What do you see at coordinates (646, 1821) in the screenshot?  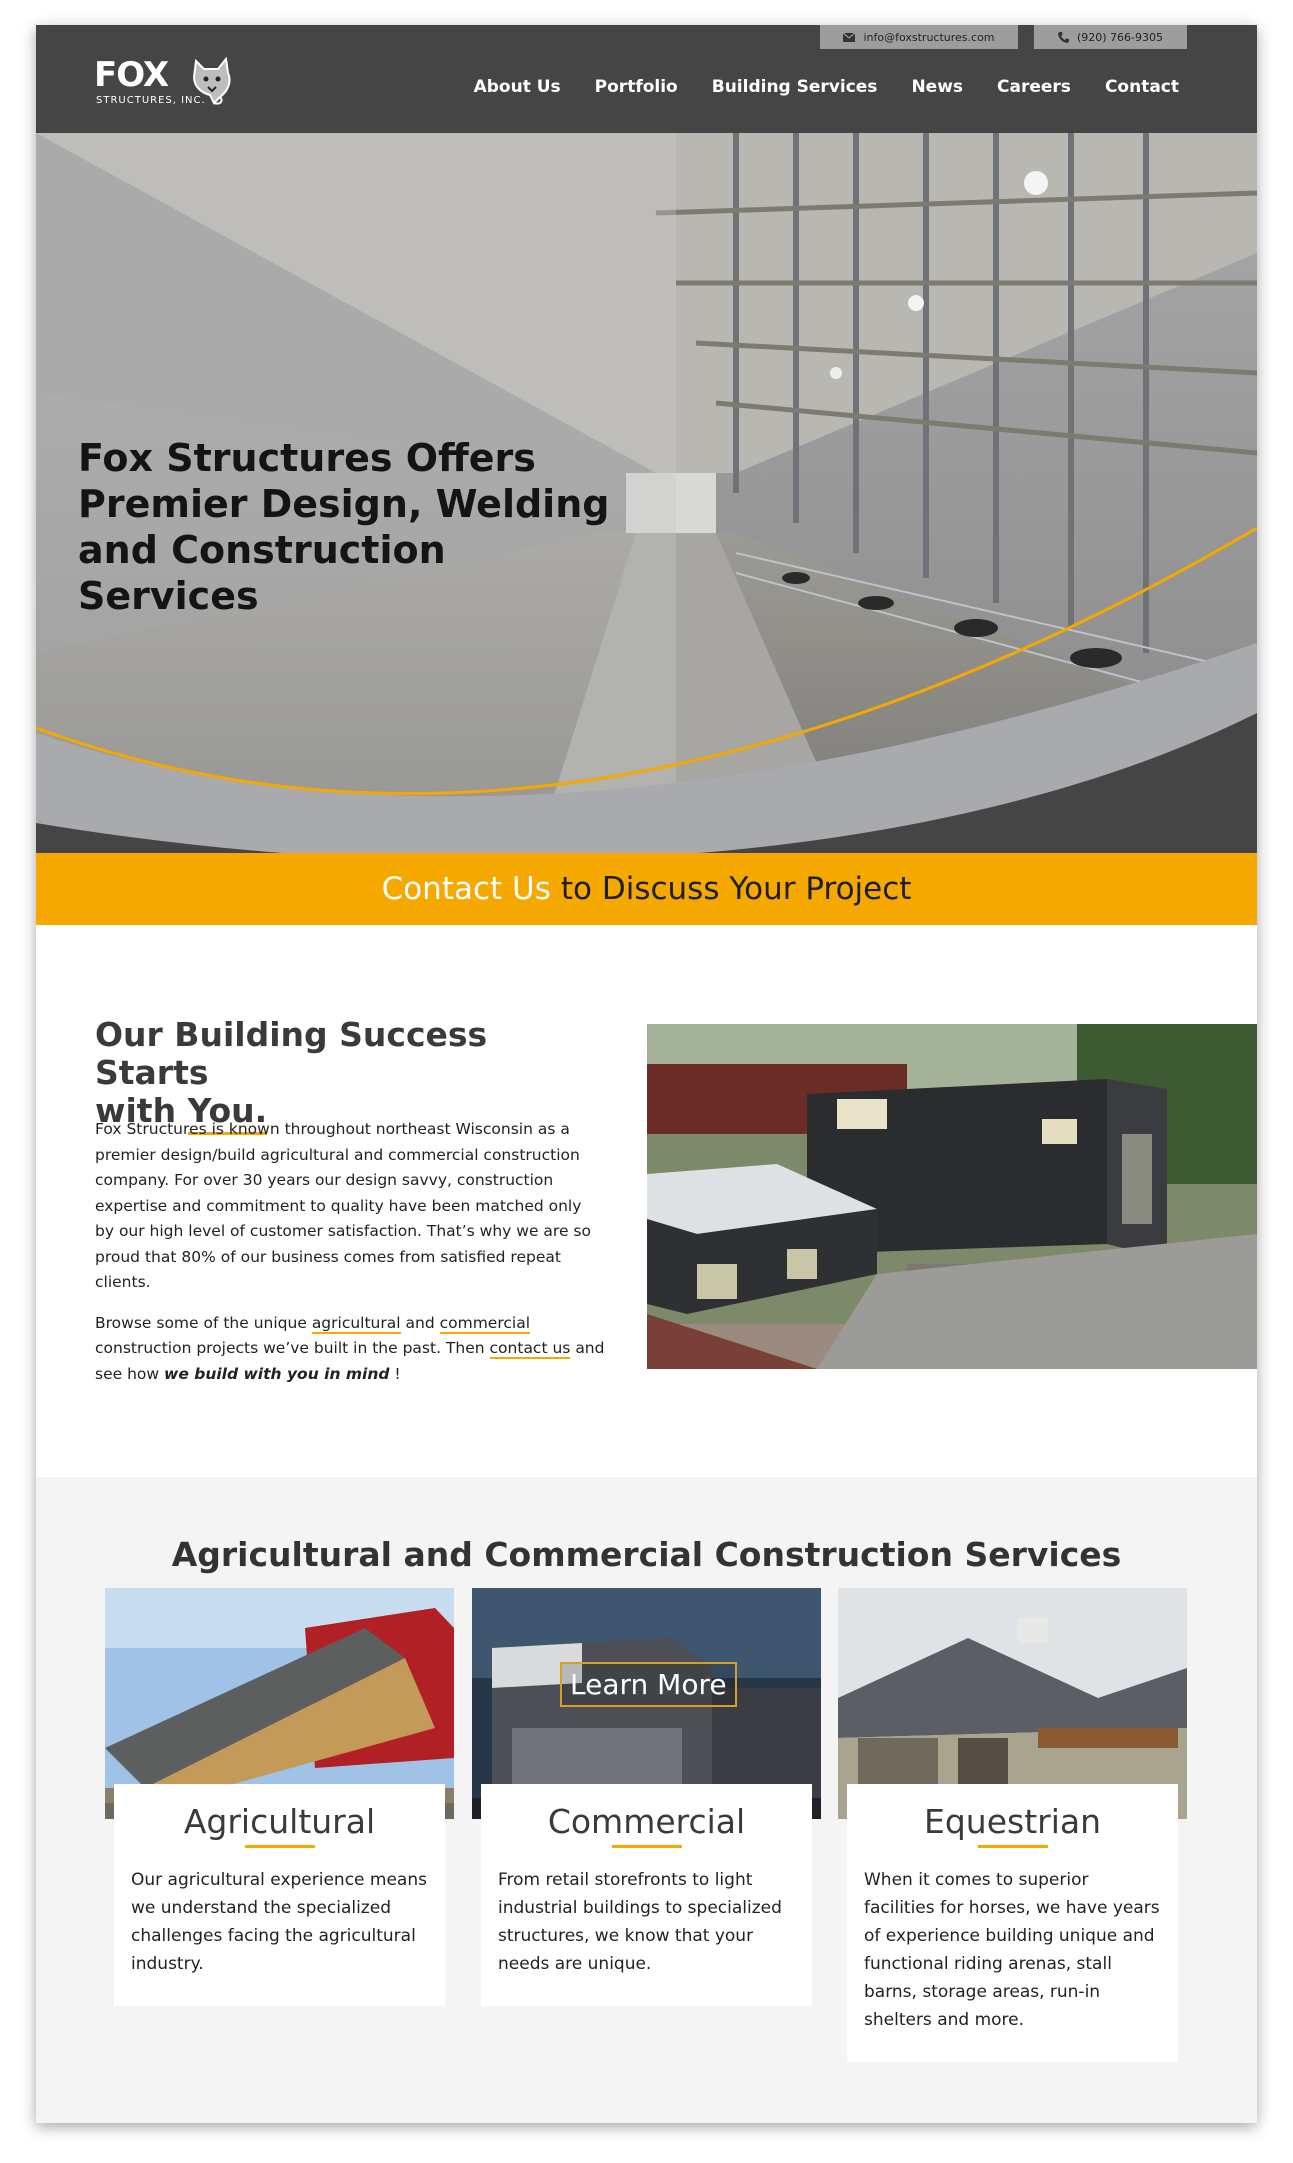 I see `card-title: Commercial` at bounding box center [646, 1821].